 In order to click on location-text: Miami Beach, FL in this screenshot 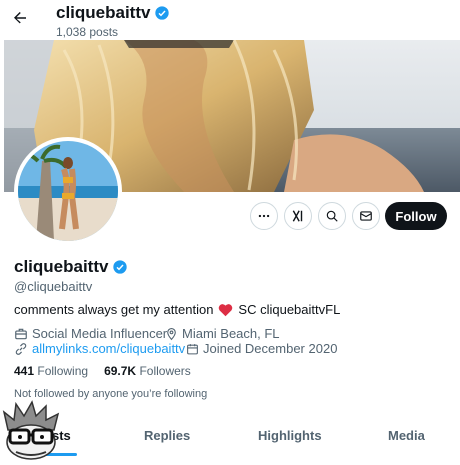, I will do `click(231, 333)`.